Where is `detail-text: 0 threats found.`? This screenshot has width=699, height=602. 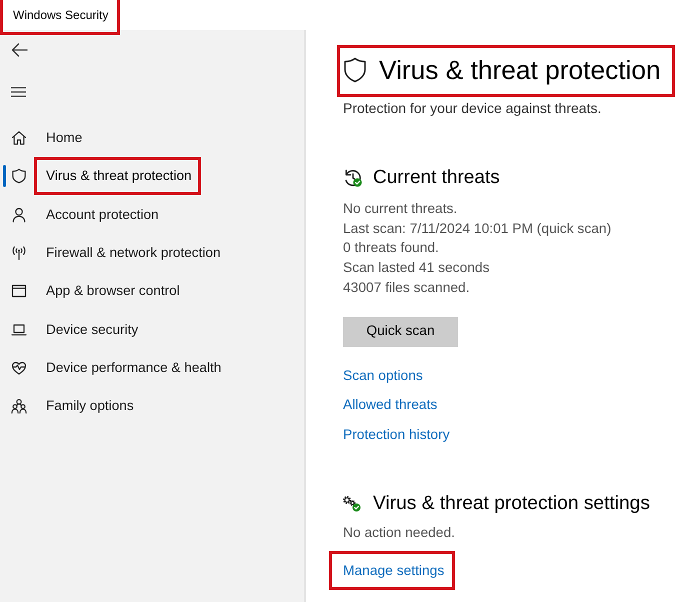 detail-text: 0 threats found. is located at coordinates (391, 248).